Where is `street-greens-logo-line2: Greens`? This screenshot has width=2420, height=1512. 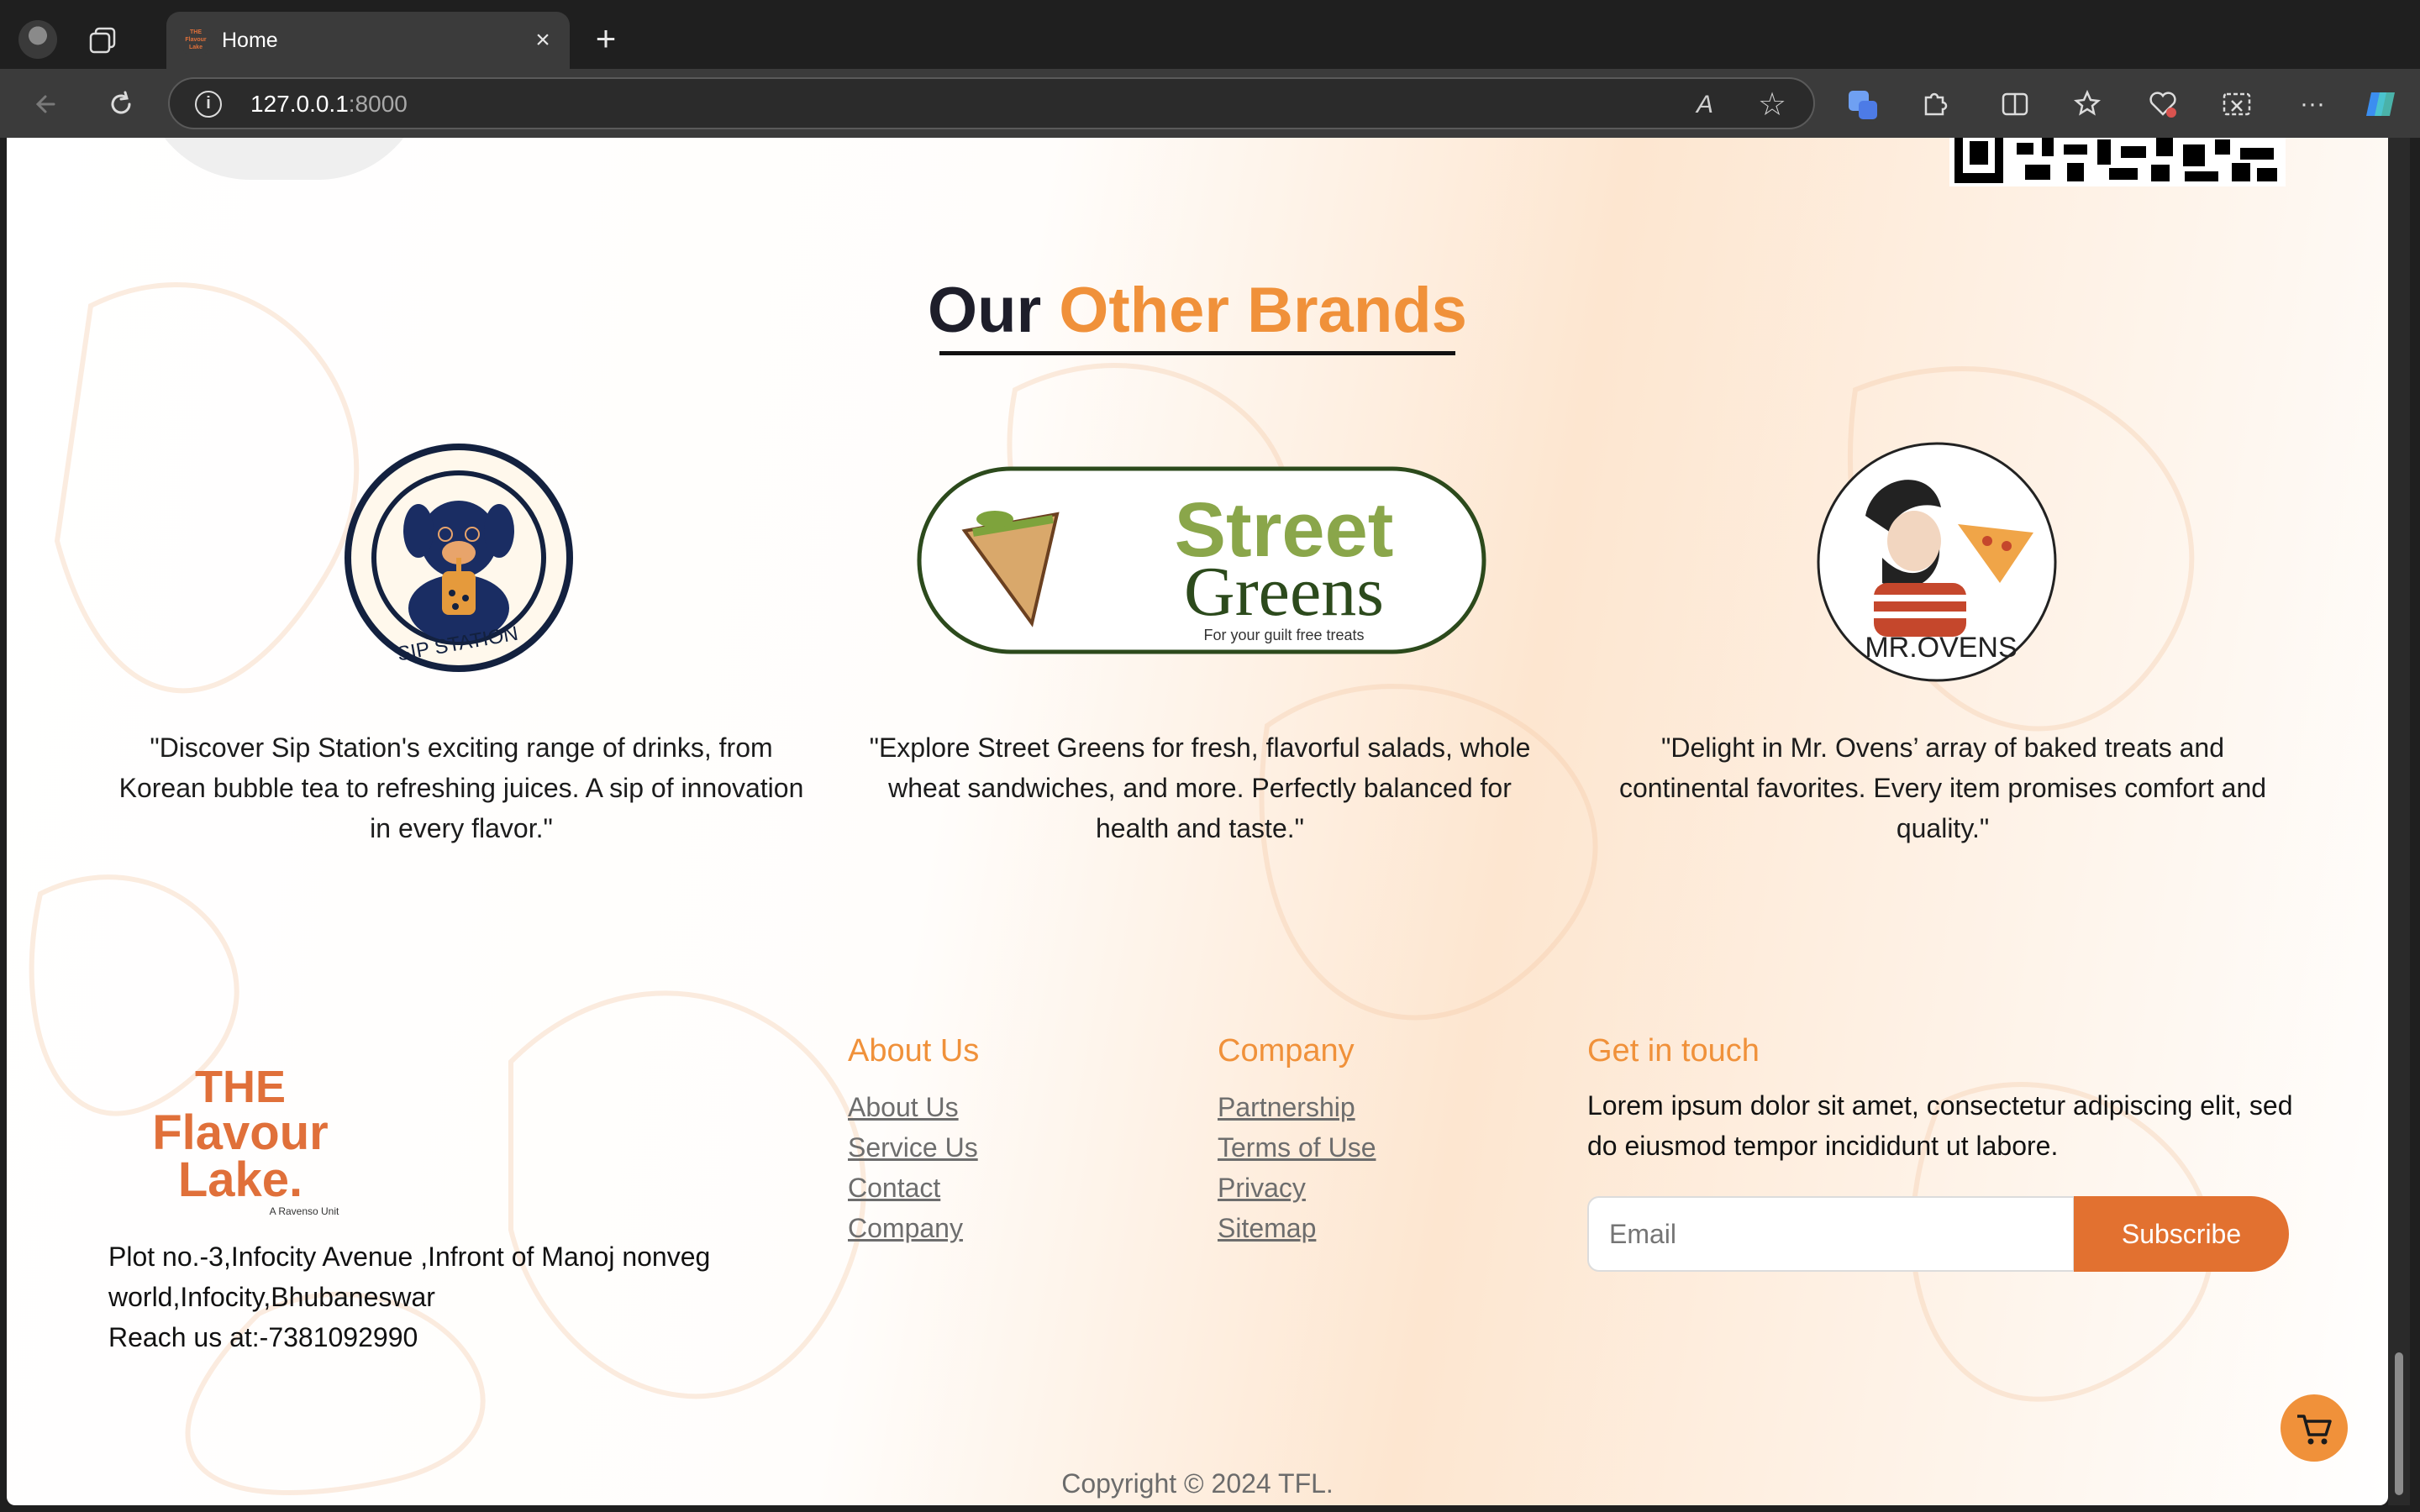 street-greens-logo-line2: Greens is located at coordinates (1284, 592).